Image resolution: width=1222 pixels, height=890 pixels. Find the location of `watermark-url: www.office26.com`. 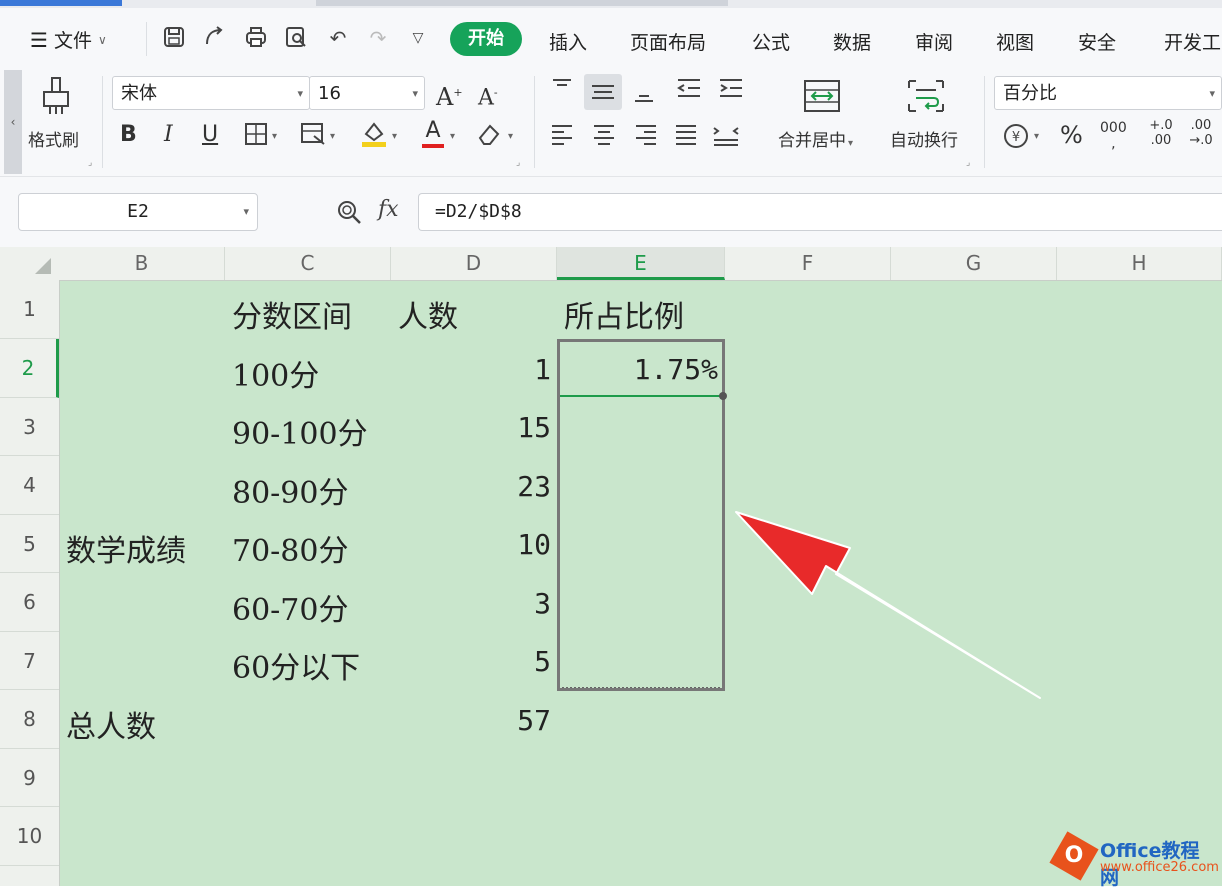

watermark-url: www.office26.com is located at coordinates (1159, 867).